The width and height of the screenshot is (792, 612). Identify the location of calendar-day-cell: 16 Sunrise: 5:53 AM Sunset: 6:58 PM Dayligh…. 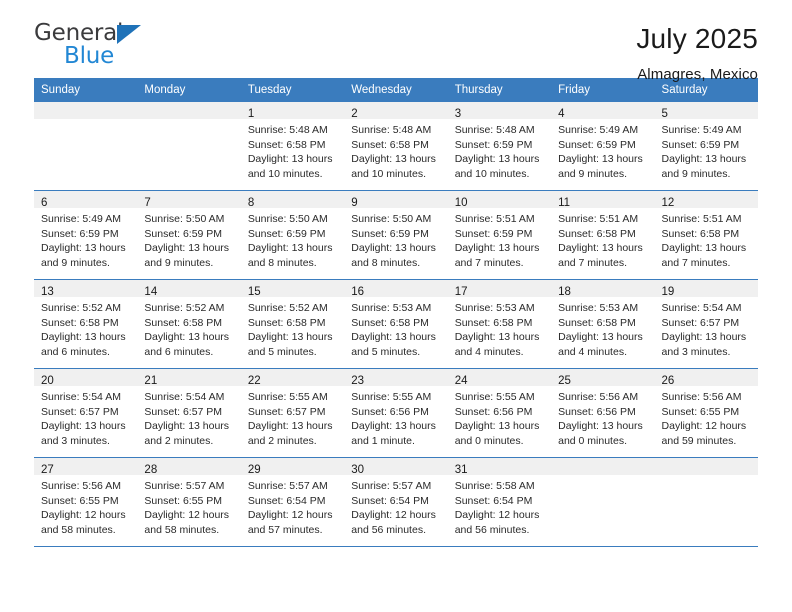
(396, 324).